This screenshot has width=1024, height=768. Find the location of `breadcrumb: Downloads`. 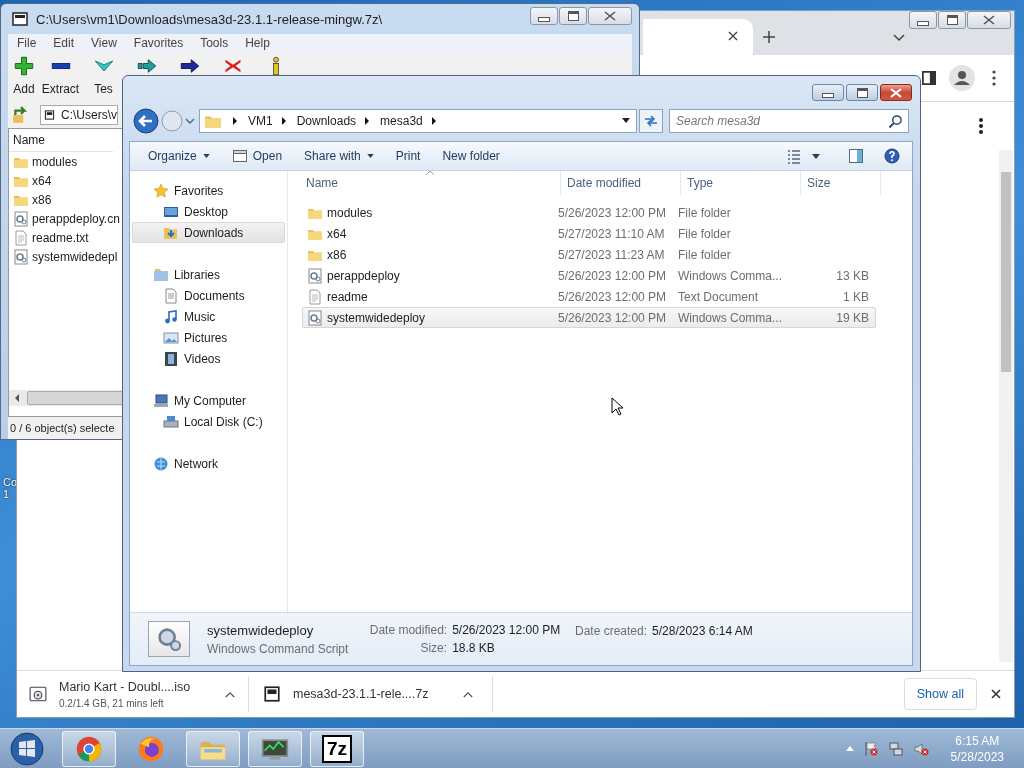

breadcrumb: Downloads is located at coordinates (326, 120).